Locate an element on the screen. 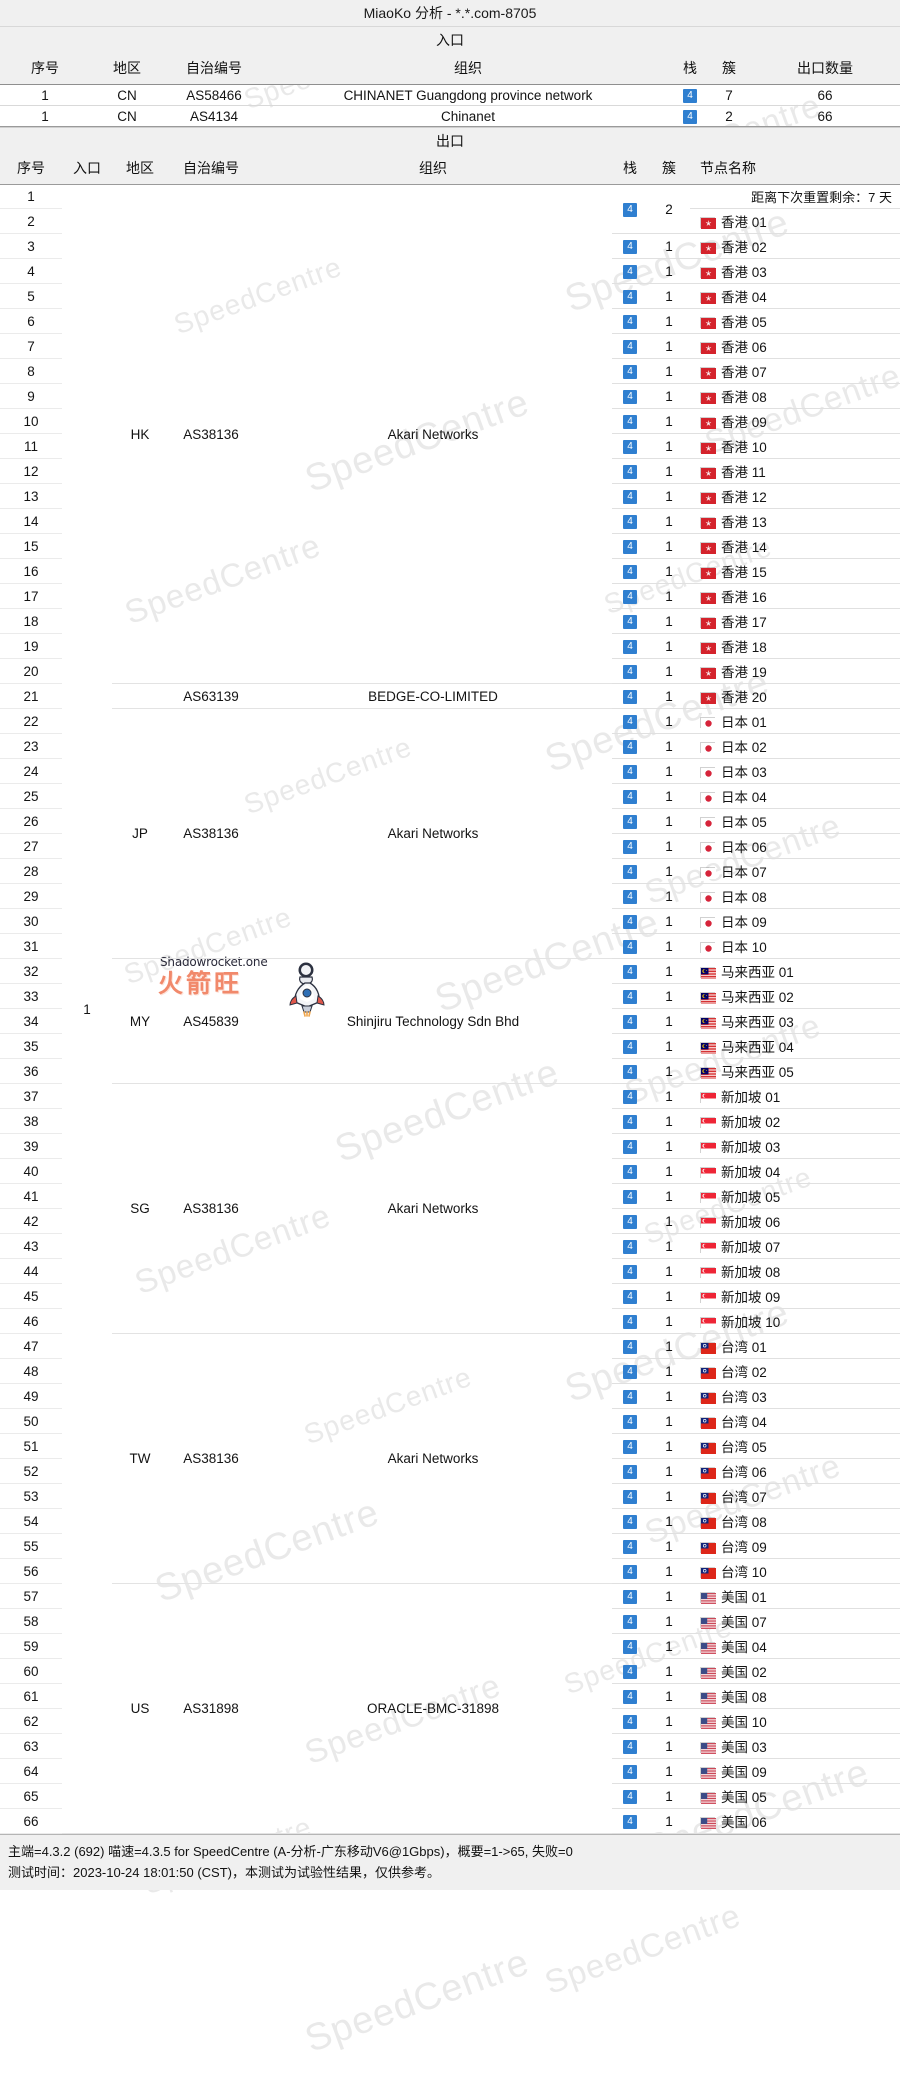 This screenshot has height=2091, width=900. entry-col-index: 序号 is located at coordinates (45, 69).